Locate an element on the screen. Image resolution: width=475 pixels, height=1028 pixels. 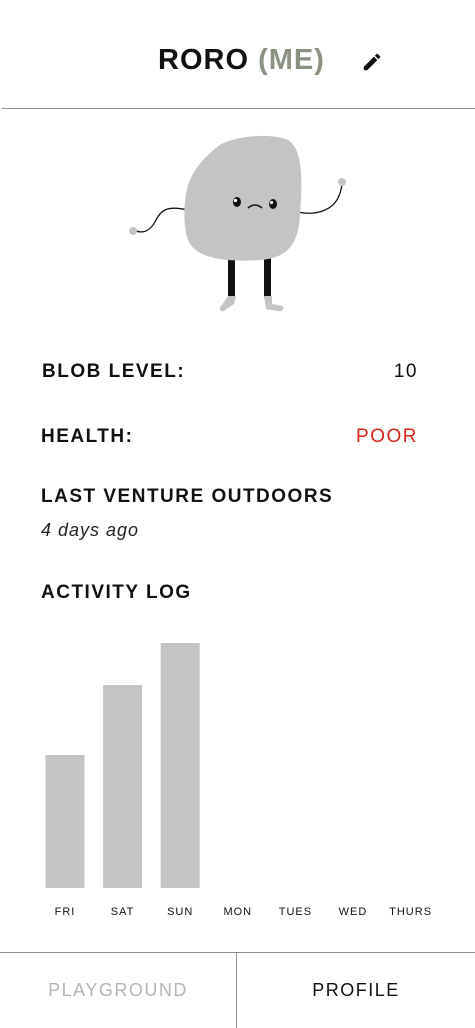
bar-sun is located at coordinates (180, 765).